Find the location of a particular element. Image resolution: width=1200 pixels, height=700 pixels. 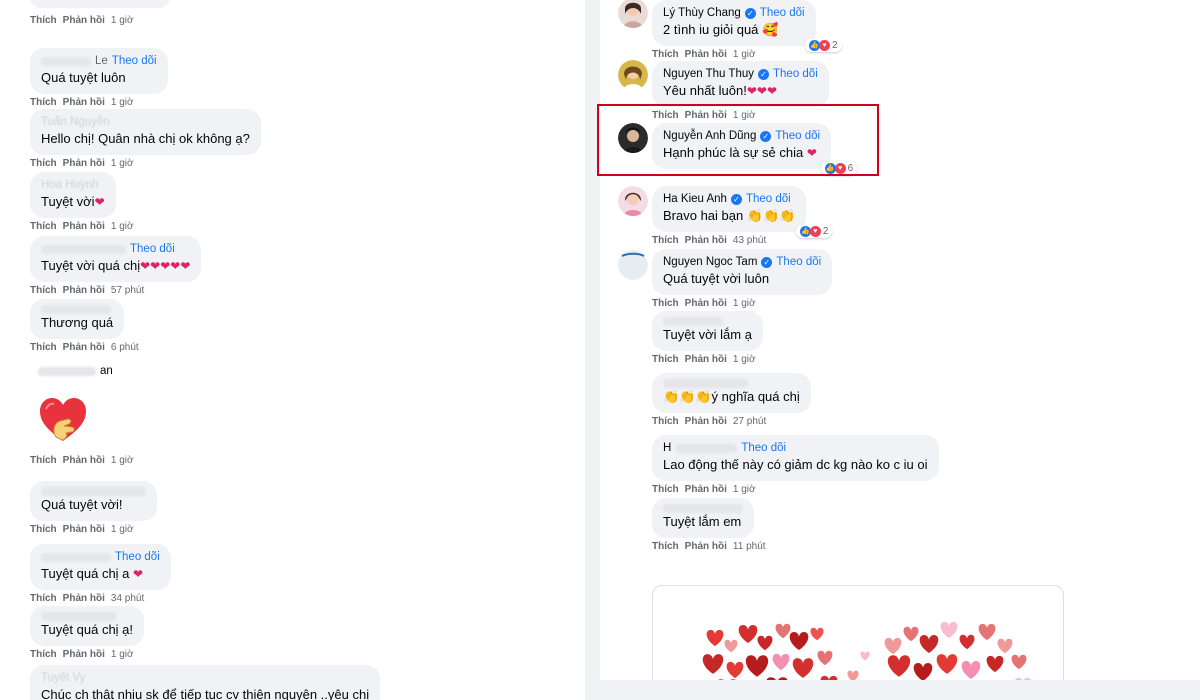

comment-text: Tuyệt vời❤ is located at coordinates (73, 201).